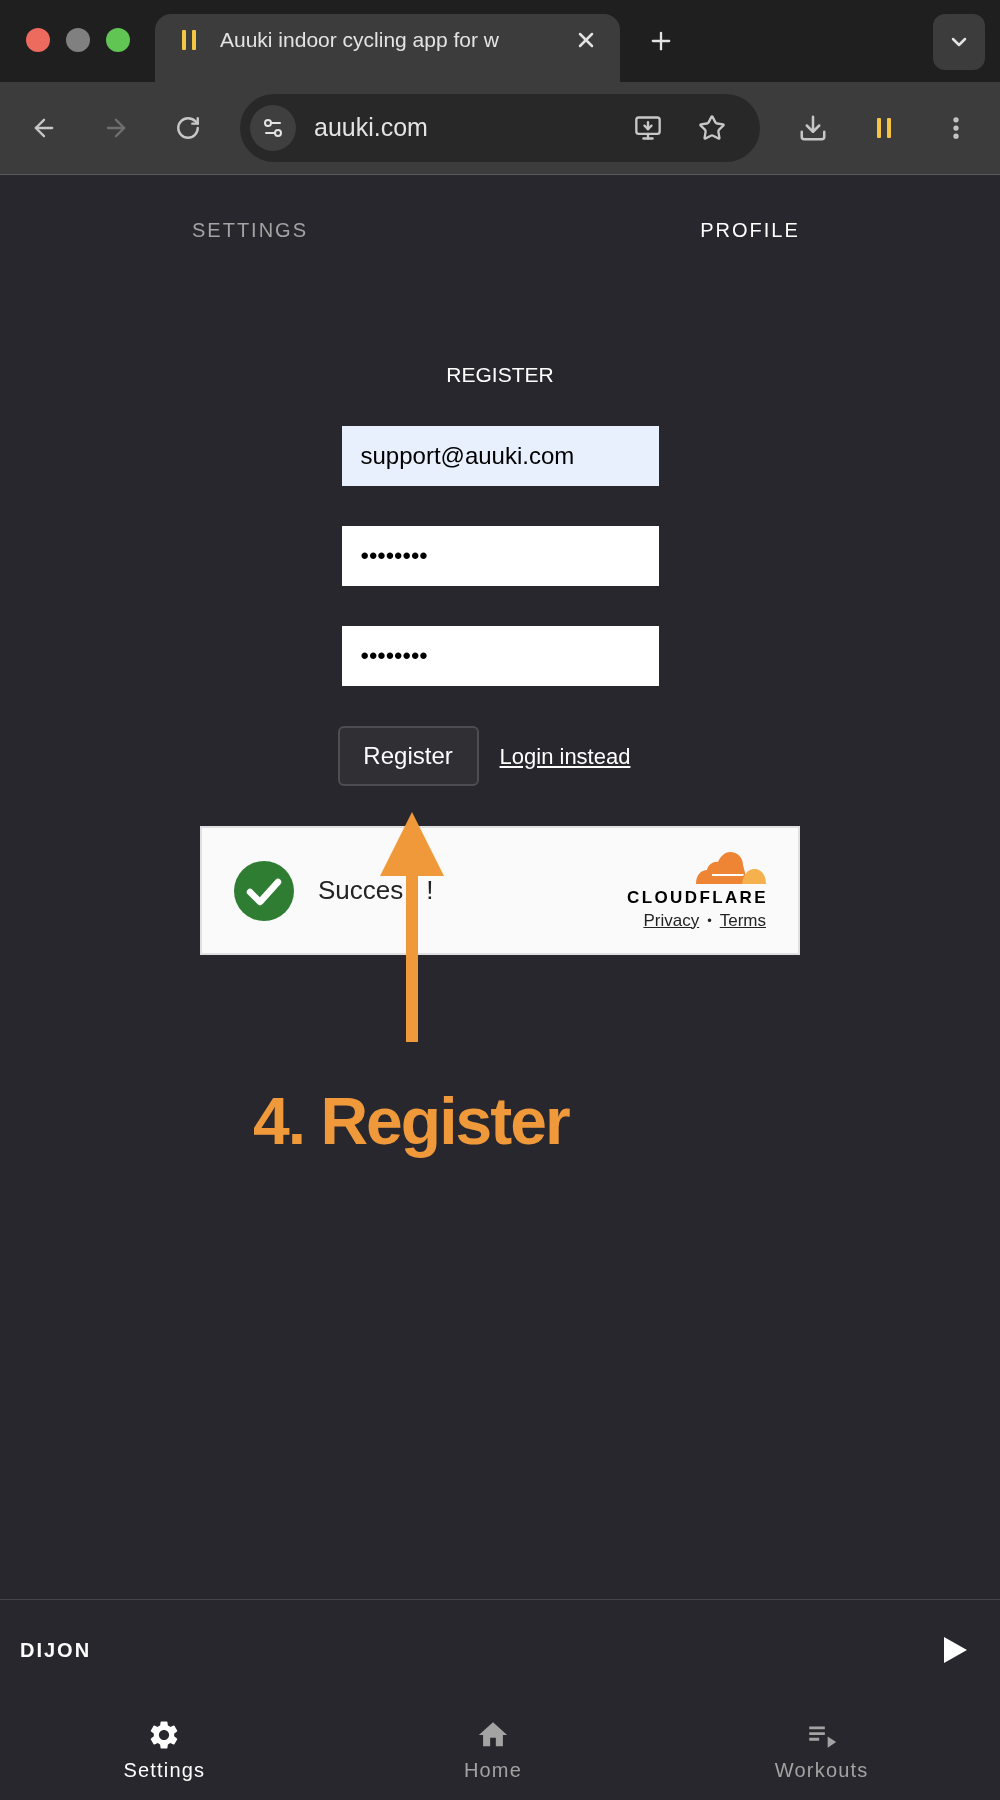  Describe the element at coordinates (493, 1750) in the screenshot. I see `nav-item: Home` at that location.